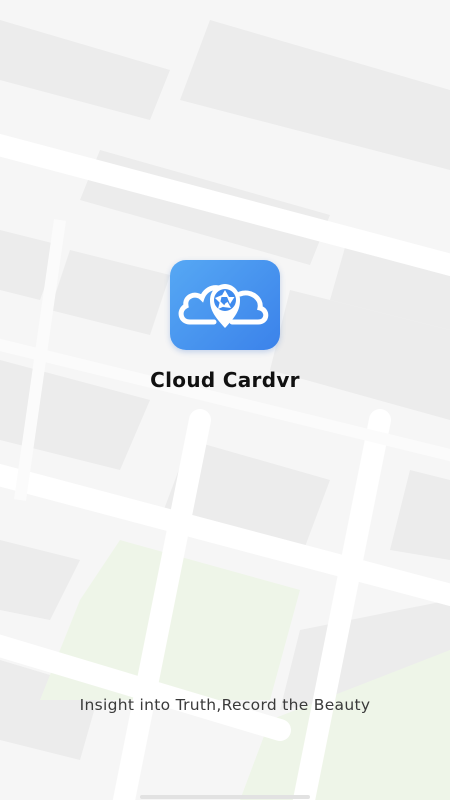  Describe the element at coordinates (225, 797) in the screenshot. I see `home-indicator` at that location.